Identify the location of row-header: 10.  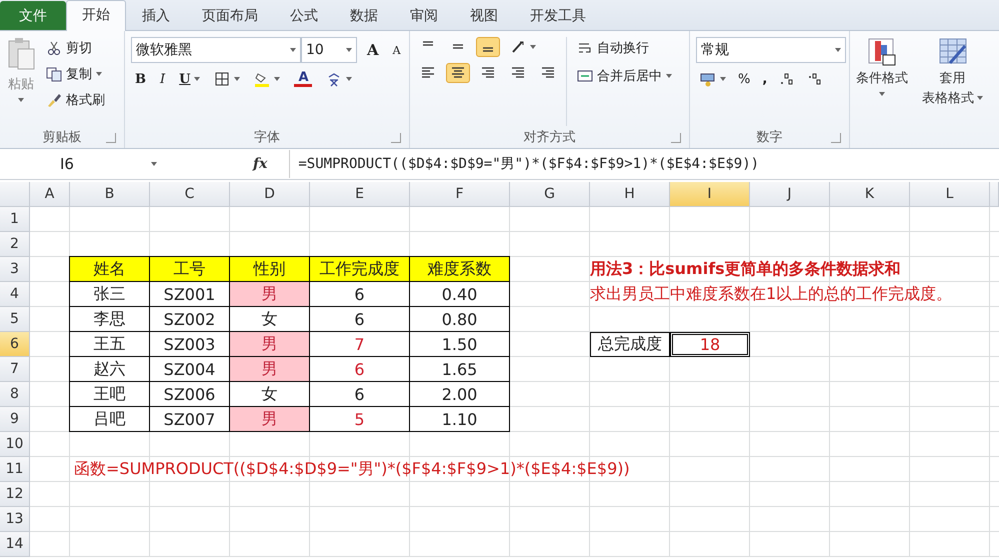
(15, 444).